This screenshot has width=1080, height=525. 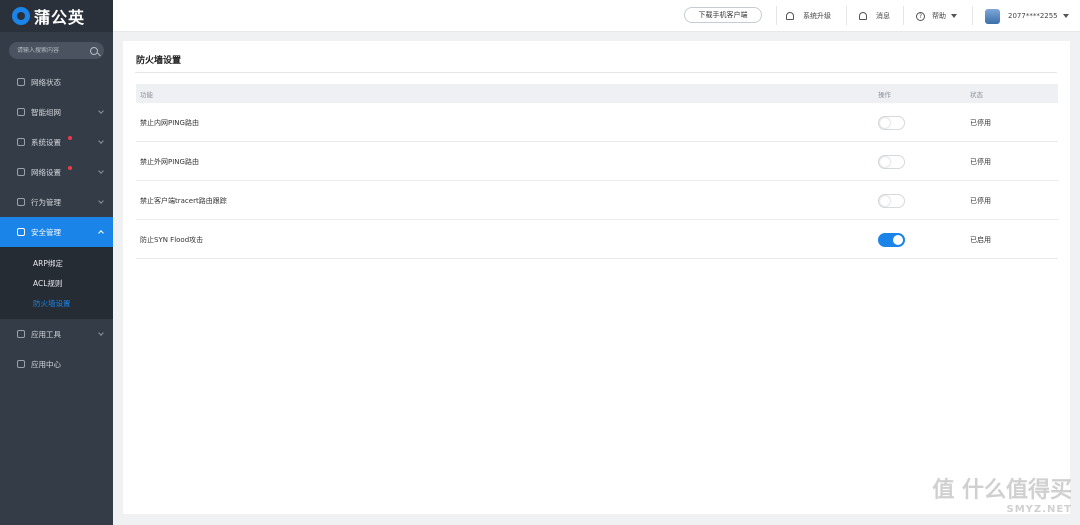 I want to click on search-icon, so click(x=94, y=50).